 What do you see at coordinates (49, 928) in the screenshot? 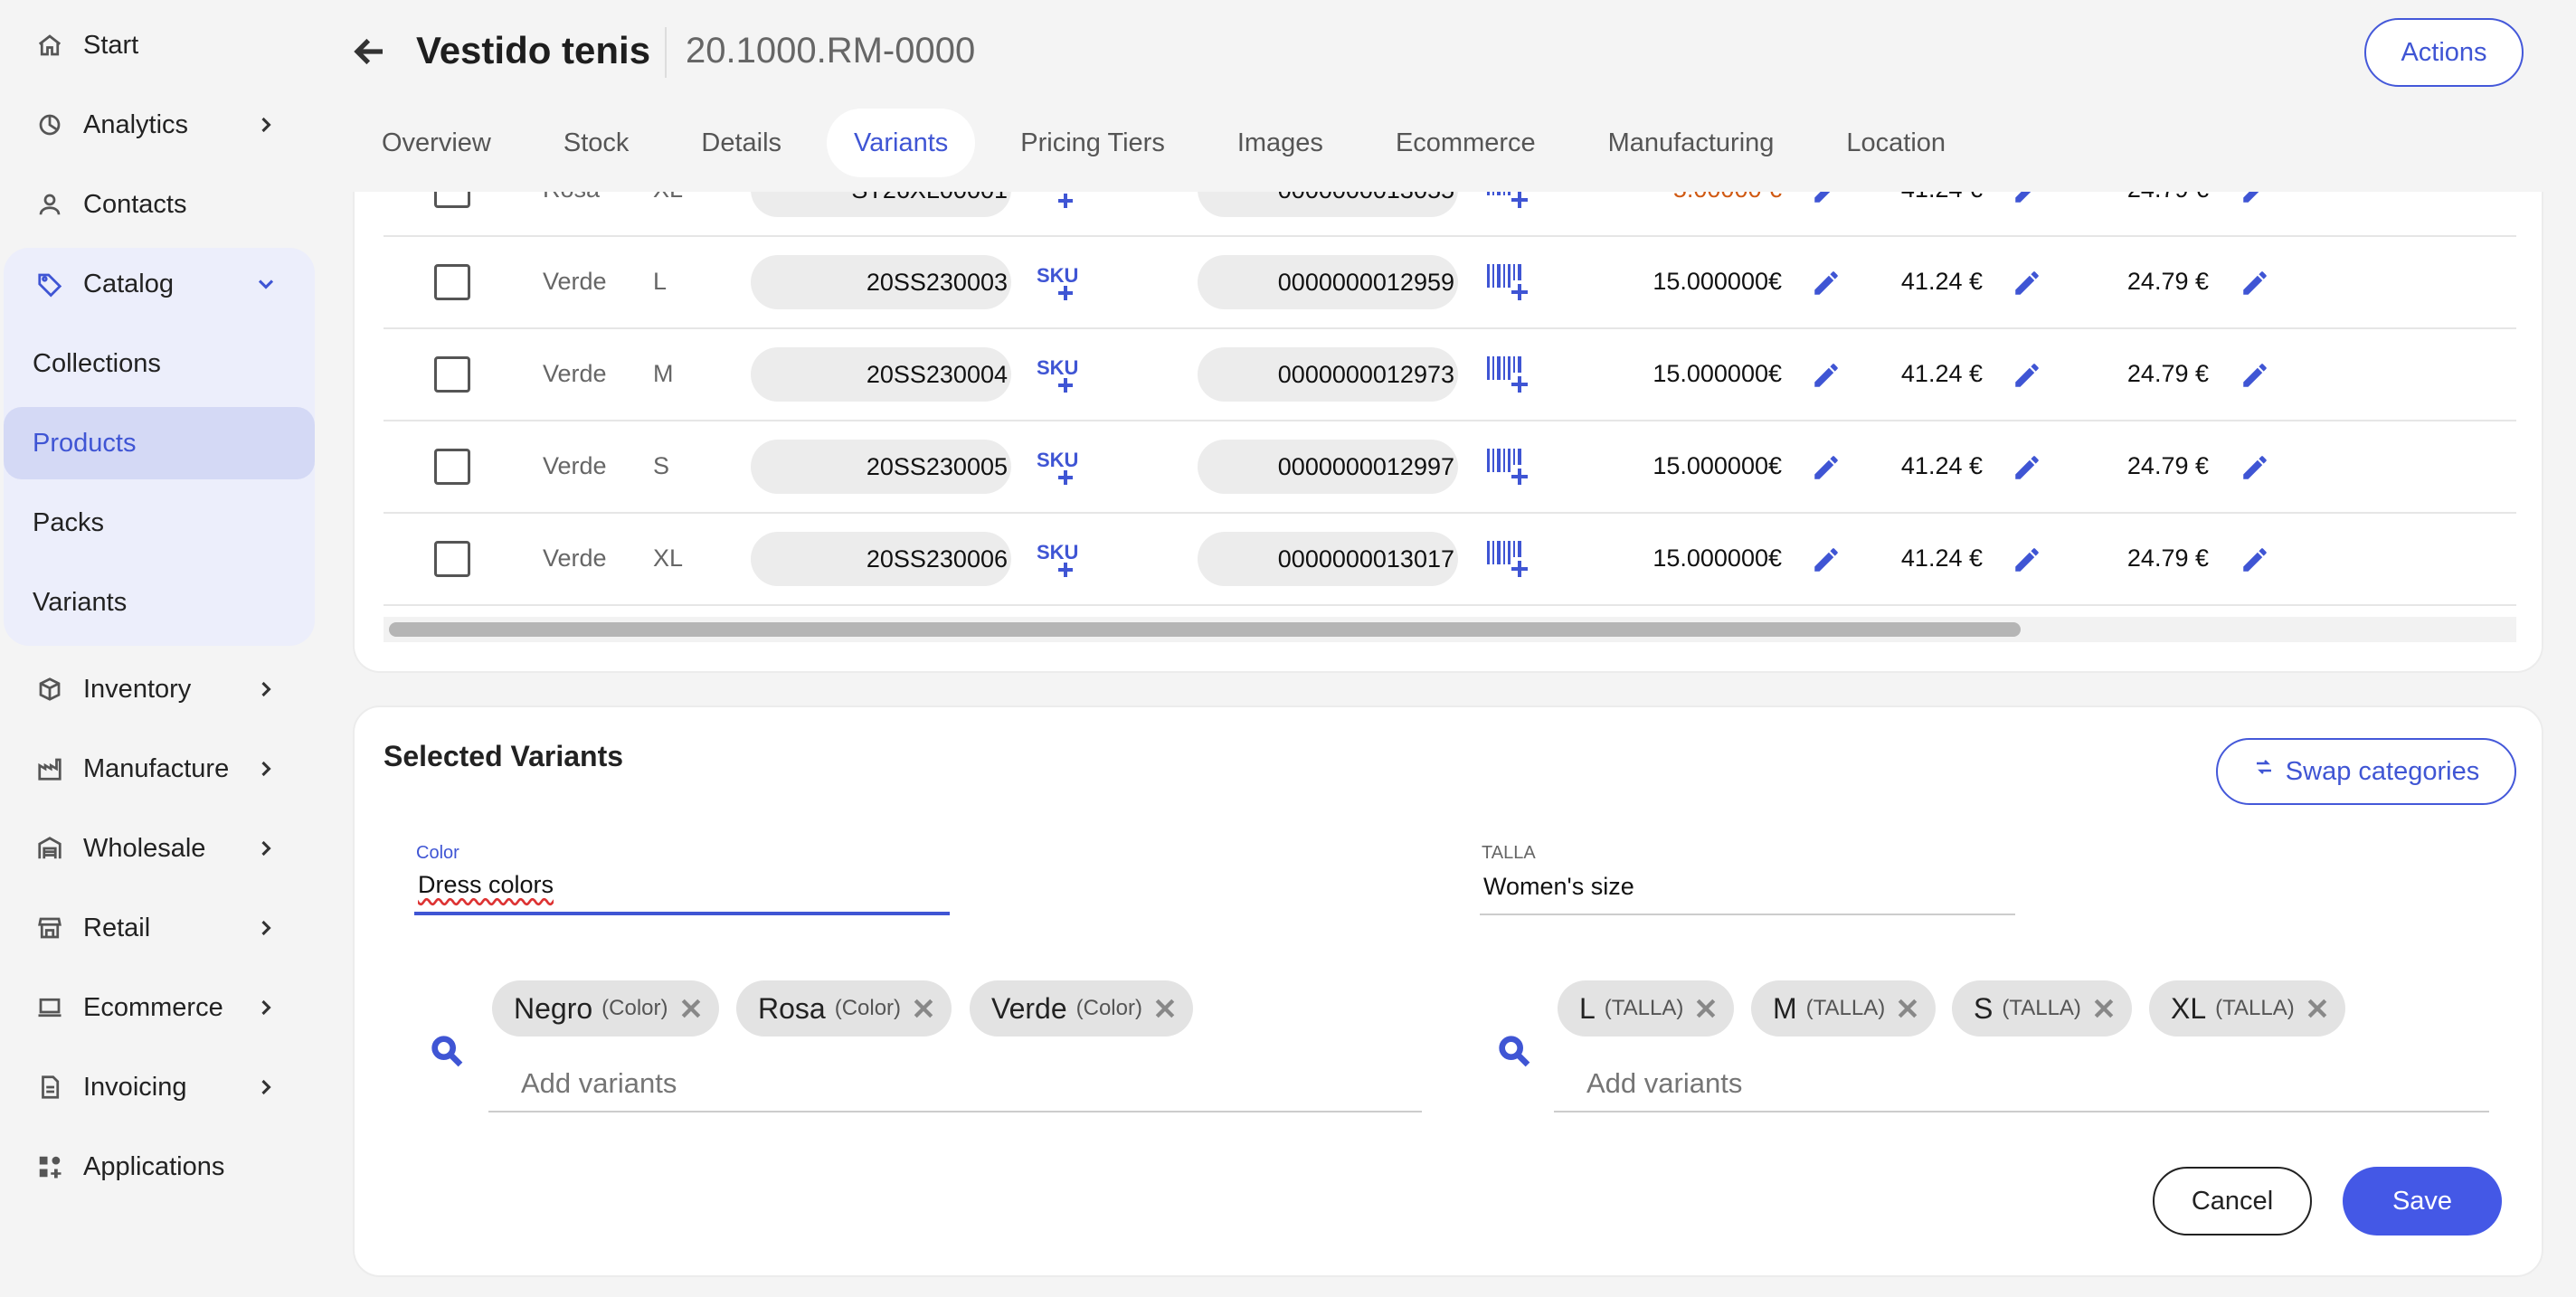
I see `store-icon` at bounding box center [49, 928].